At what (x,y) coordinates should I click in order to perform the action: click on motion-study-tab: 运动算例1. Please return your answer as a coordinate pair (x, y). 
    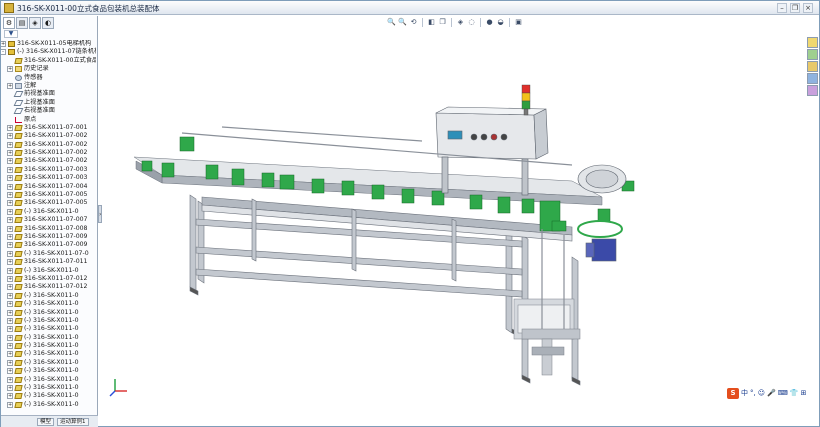
    Looking at the image, I should click on (73, 422).